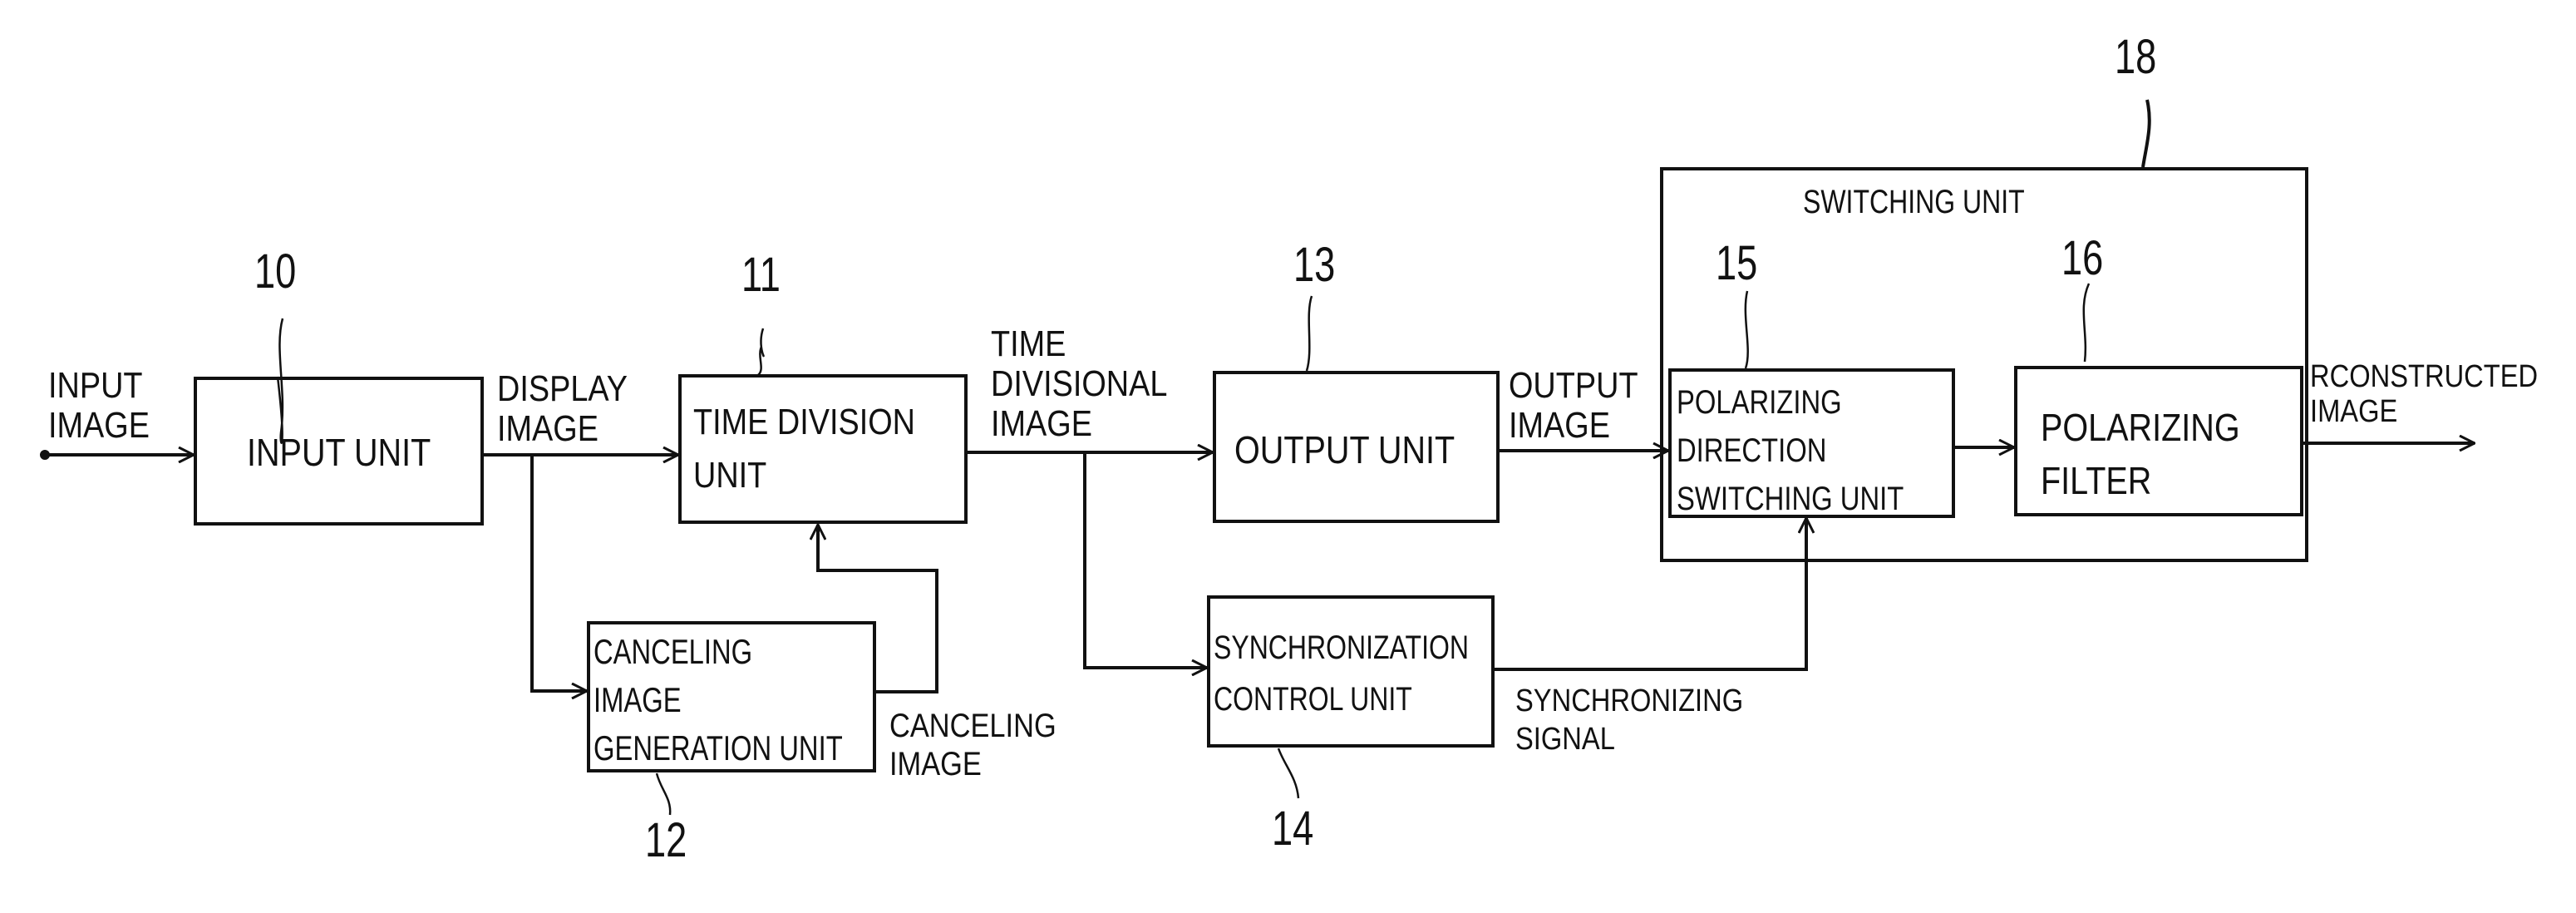 The width and height of the screenshot is (2576, 913). Describe the element at coordinates (1790, 450) in the screenshot. I see `polarizing-direction-switching-unit-label: POLARIZING DIRECTION SWITCHING UNIT` at that location.